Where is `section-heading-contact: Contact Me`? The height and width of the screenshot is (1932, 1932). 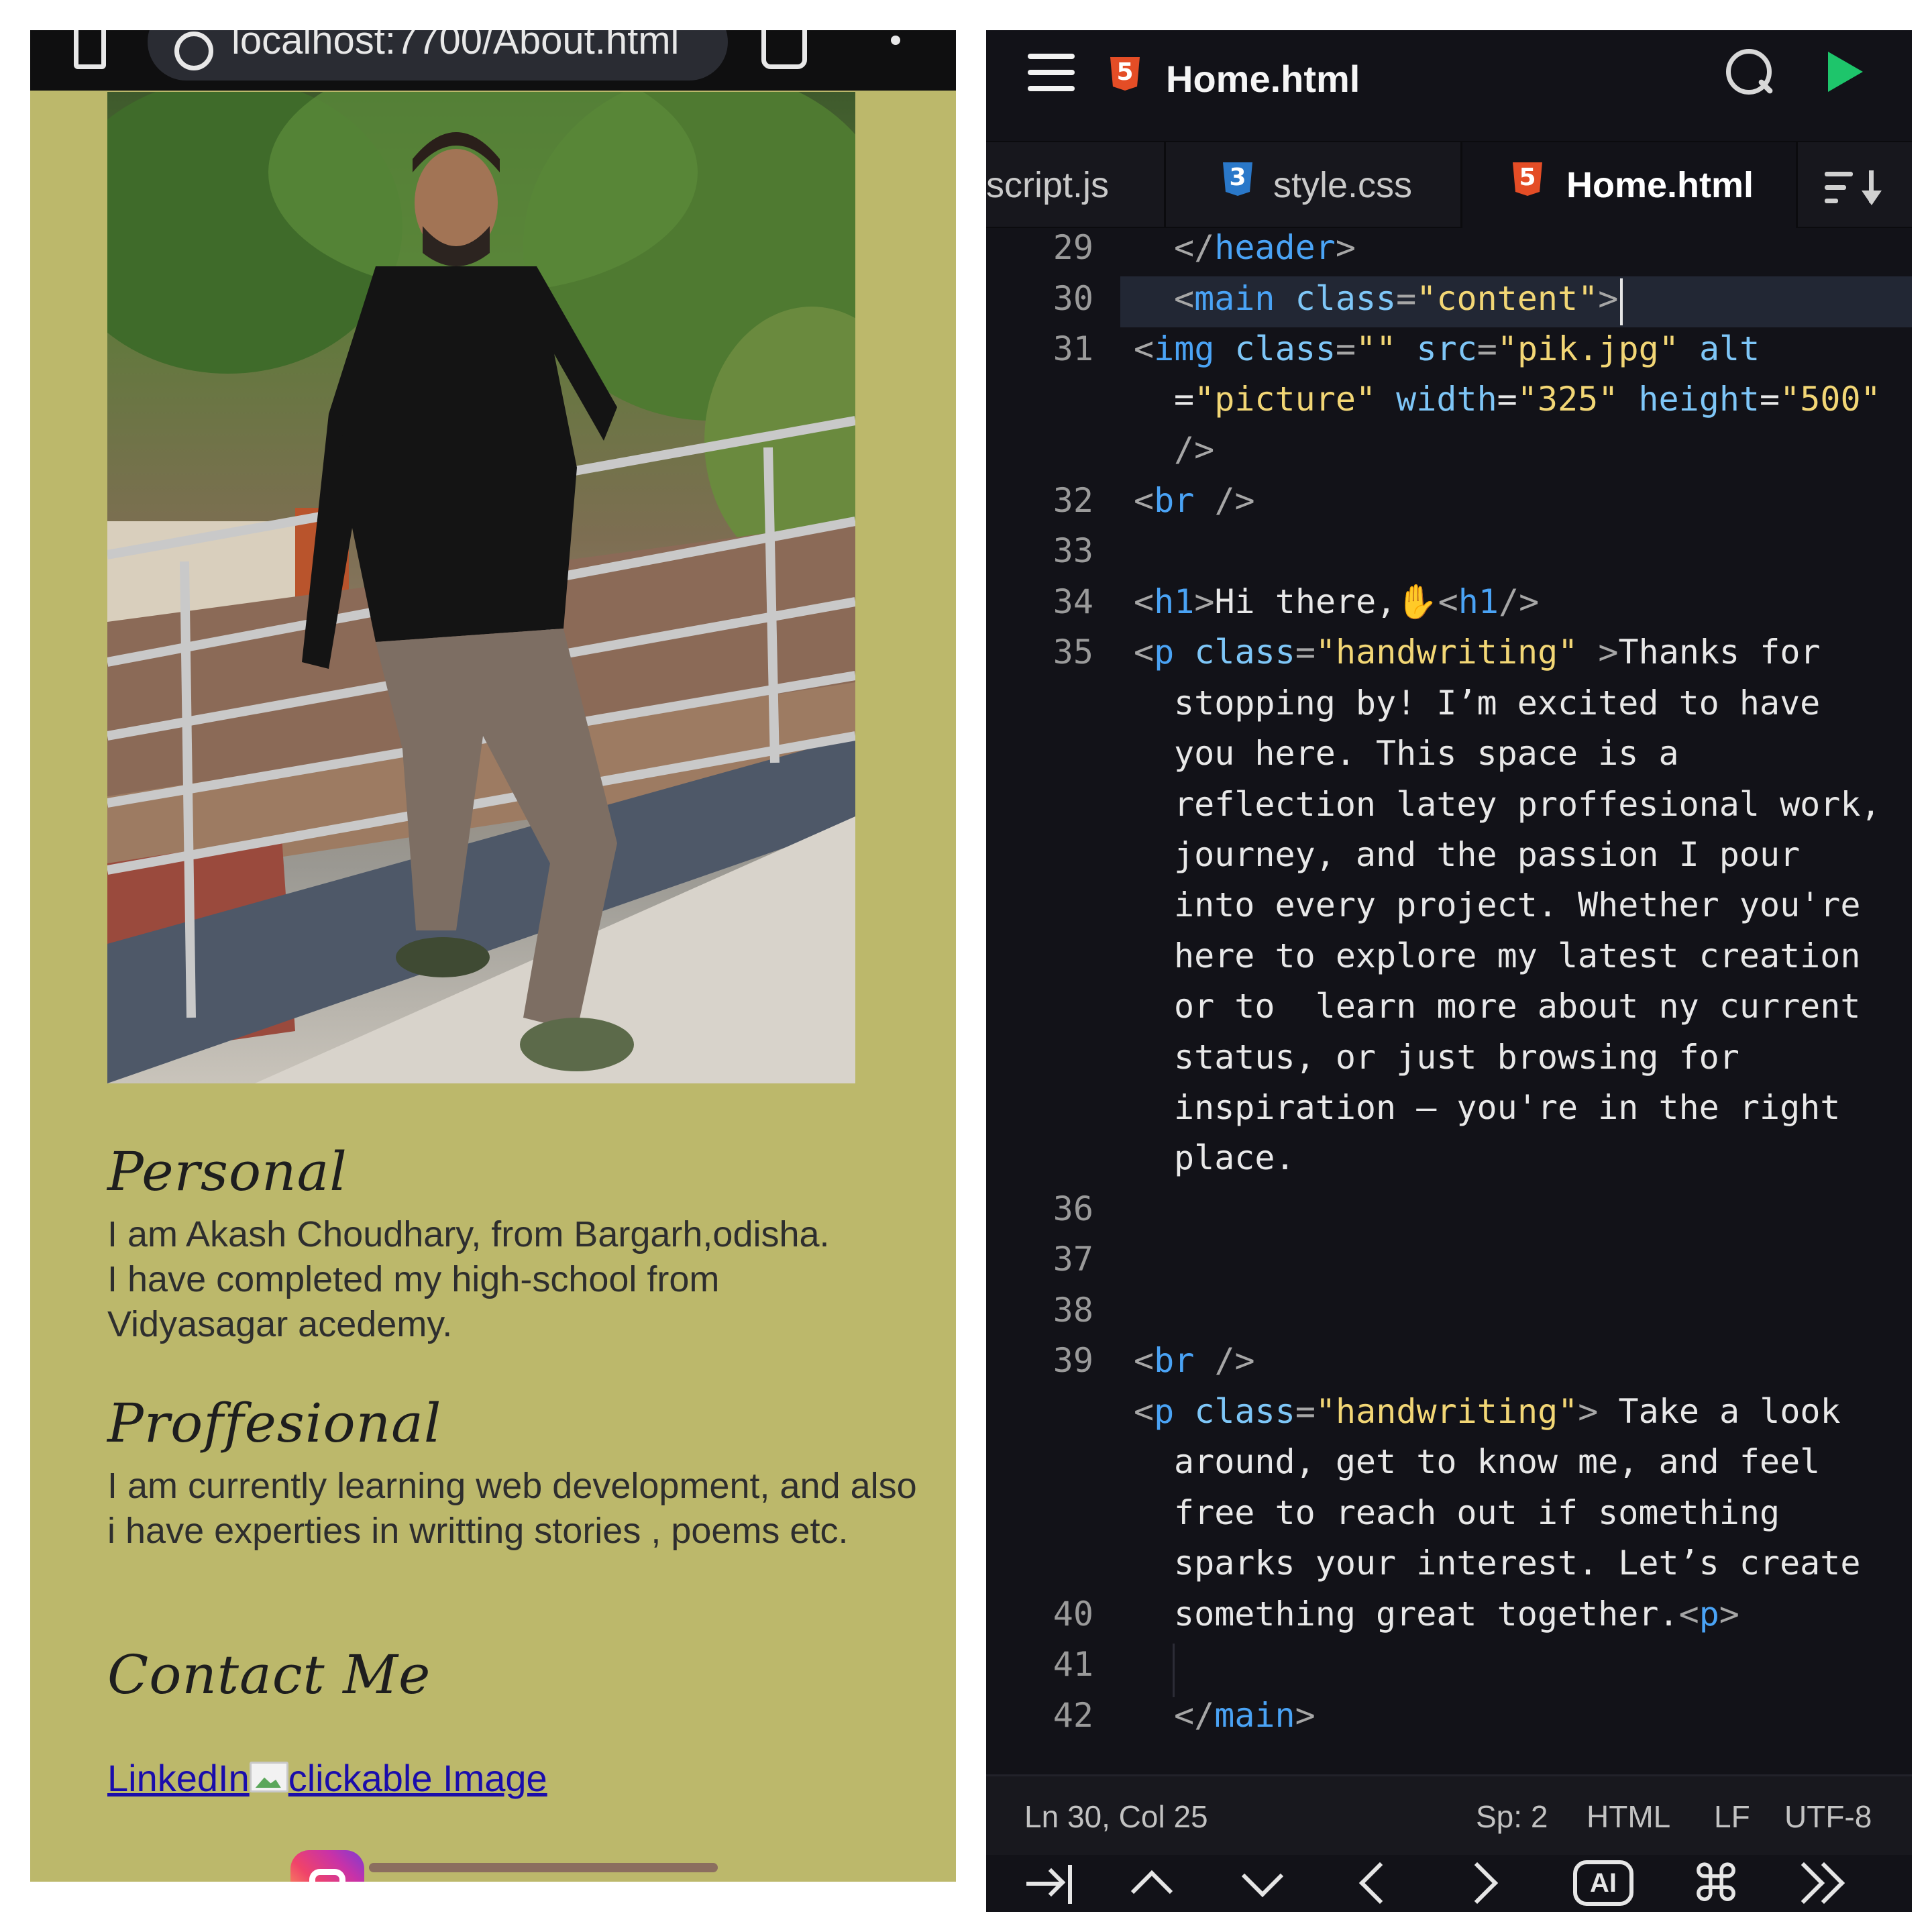 section-heading-contact: Contact Me is located at coordinates (269, 1675).